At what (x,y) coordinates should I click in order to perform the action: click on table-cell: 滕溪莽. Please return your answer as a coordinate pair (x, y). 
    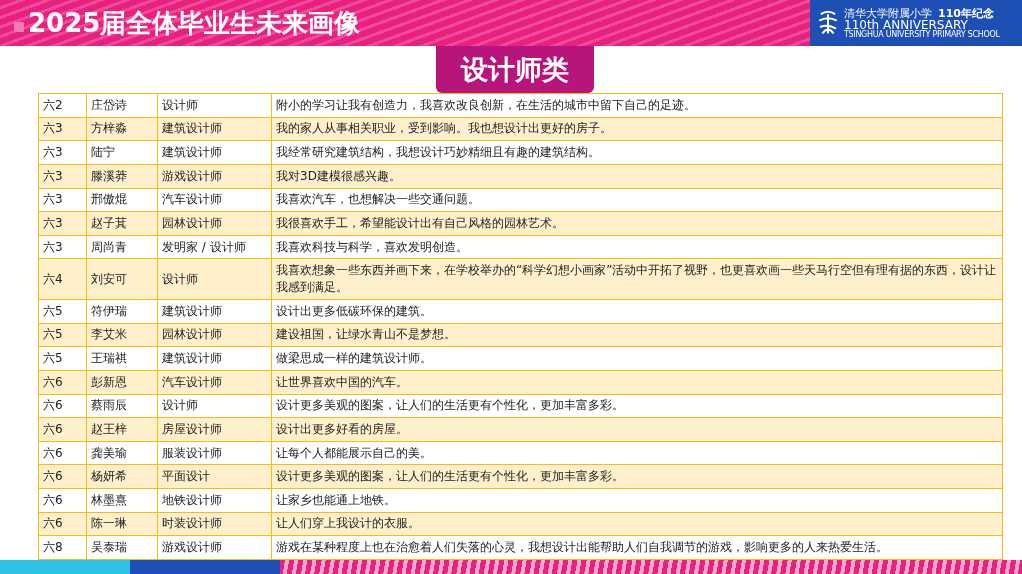
    Looking at the image, I should click on (122, 176).